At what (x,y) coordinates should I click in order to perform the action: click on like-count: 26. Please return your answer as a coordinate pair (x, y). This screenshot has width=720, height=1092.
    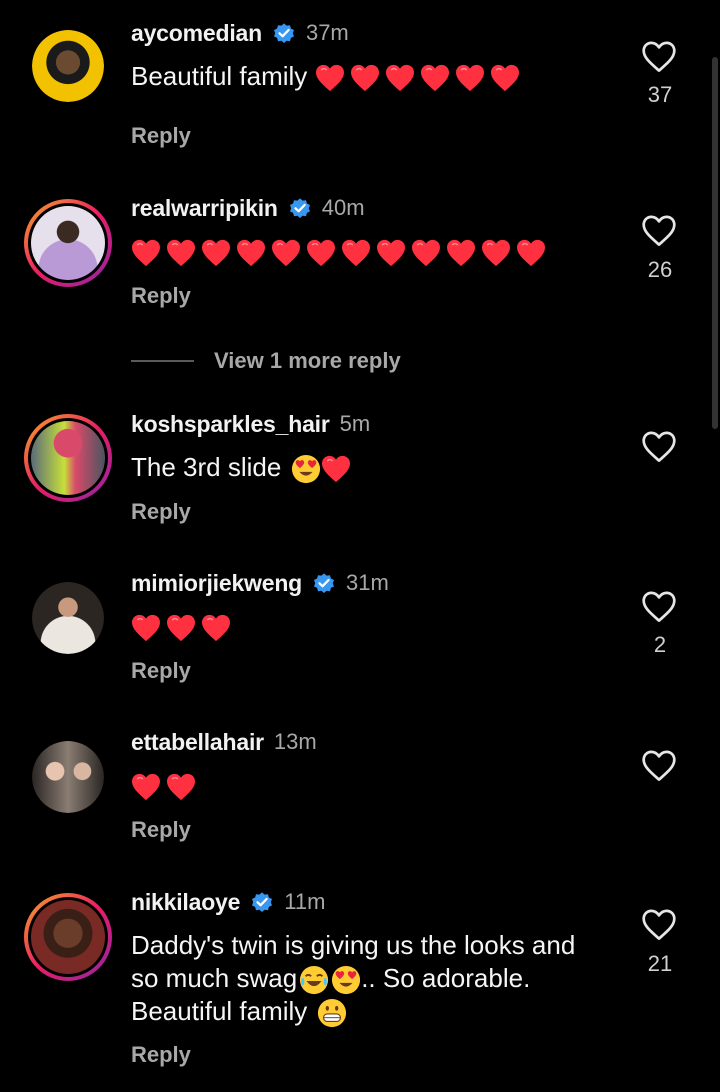
    Looking at the image, I should click on (660, 269).